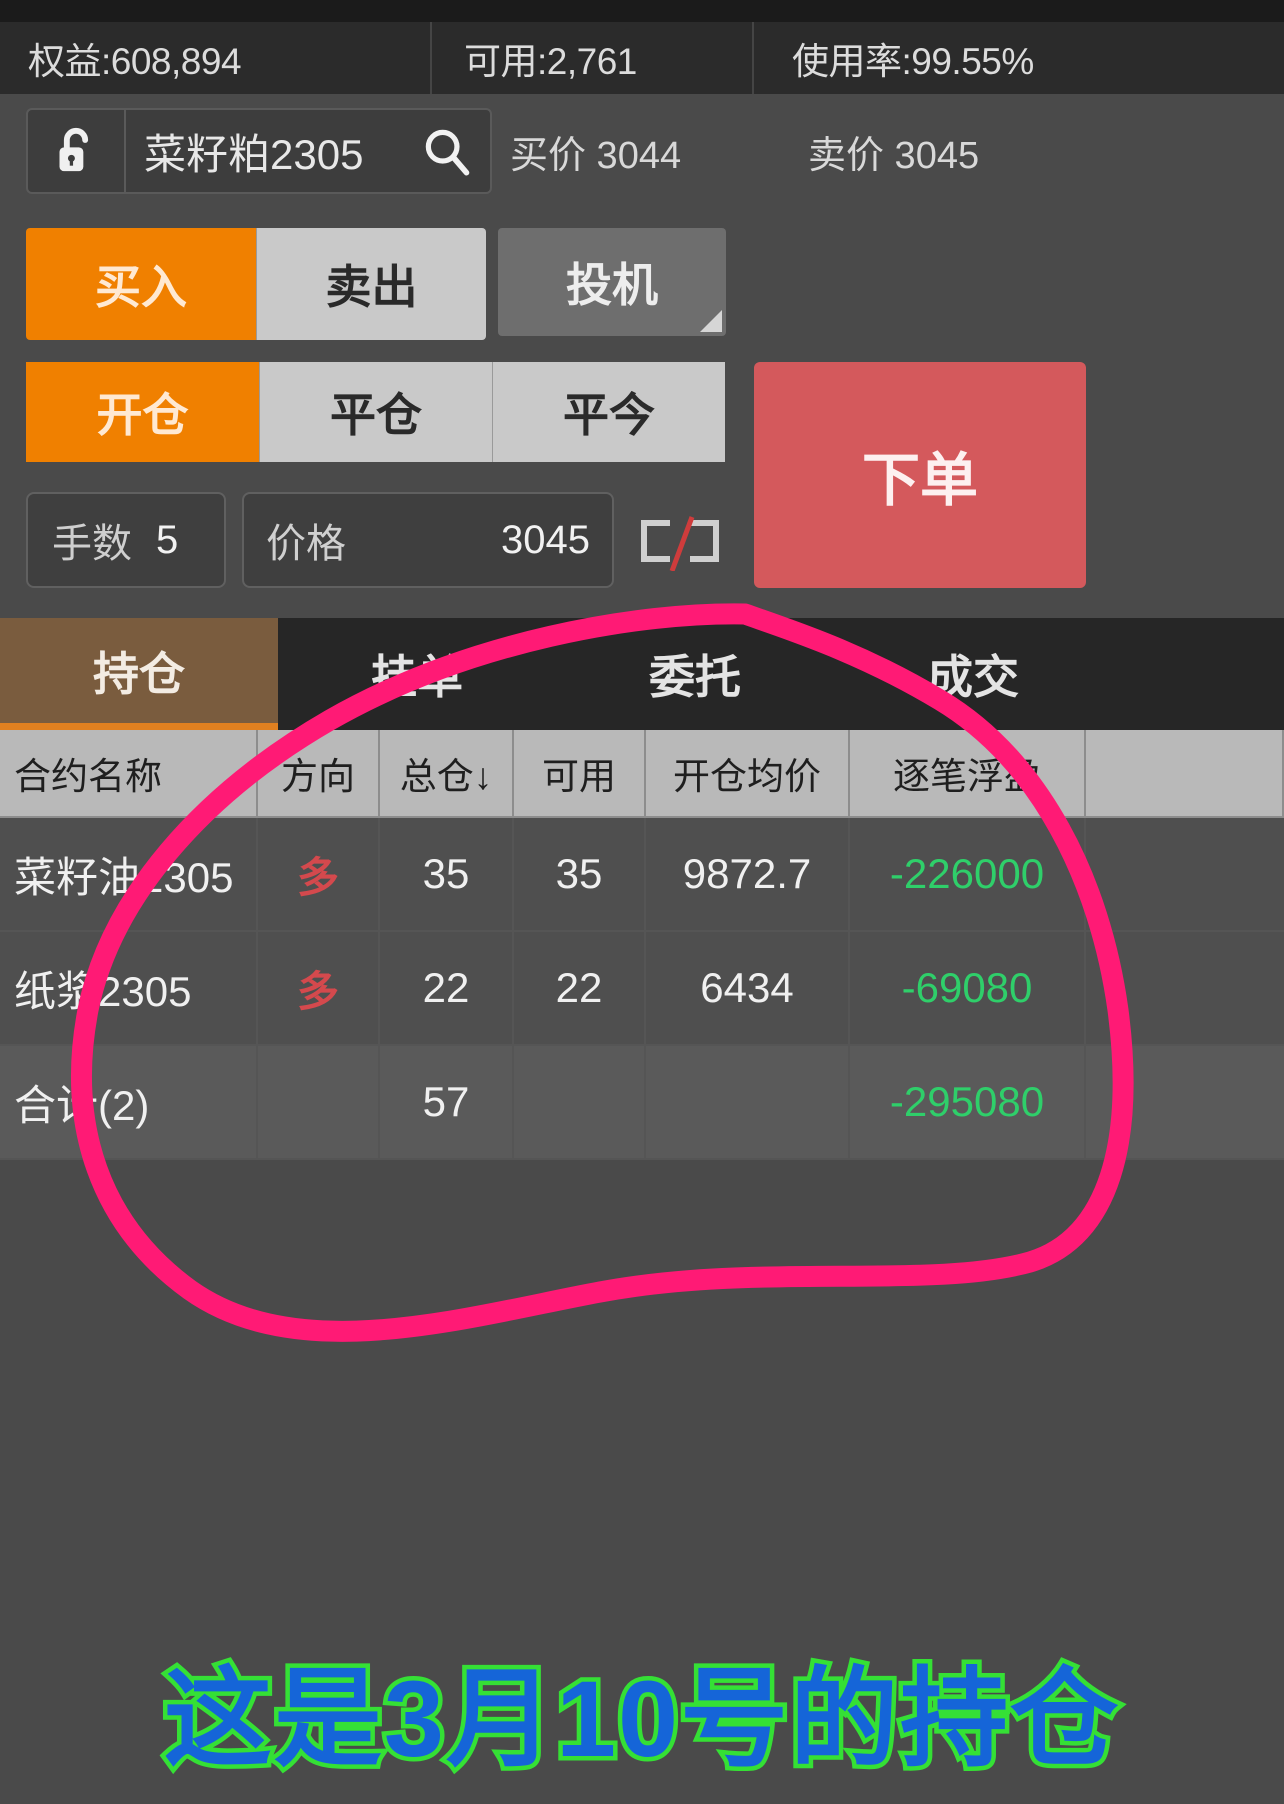 This screenshot has width=1284, height=1804. I want to click on cell-total-pnl: -295080, so click(968, 1103).